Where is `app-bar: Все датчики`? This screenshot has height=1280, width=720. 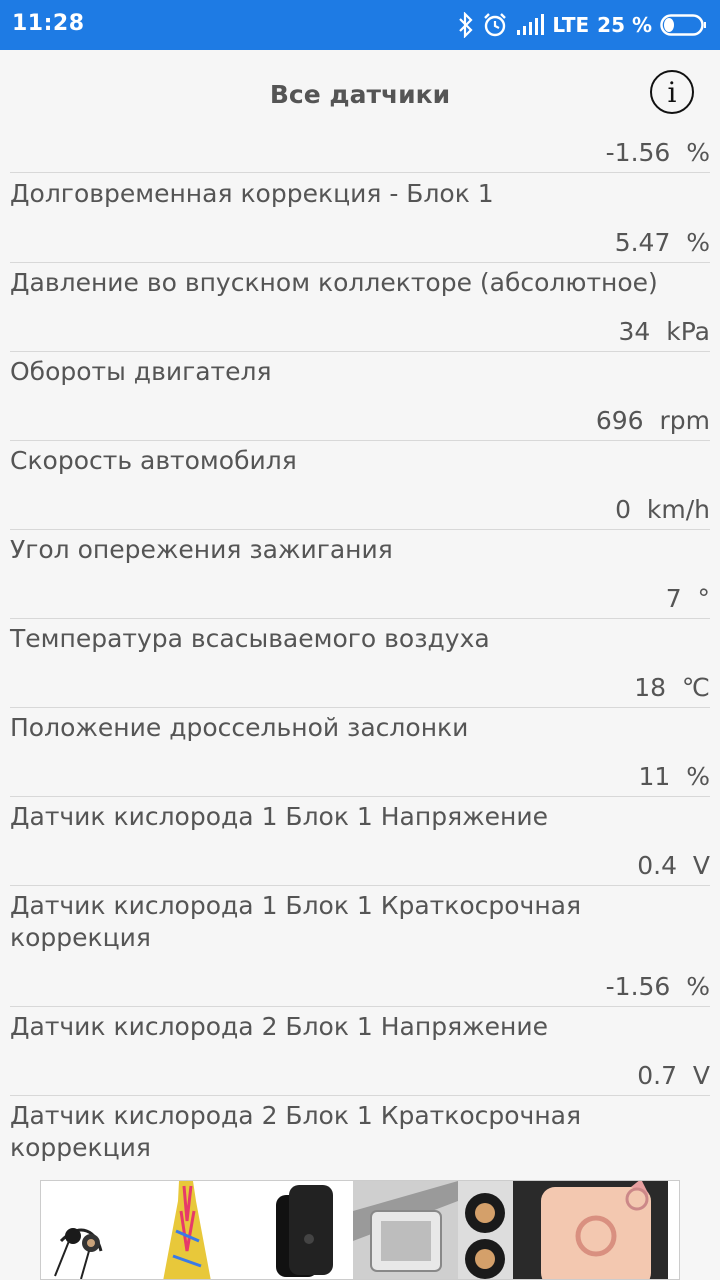
app-bar: Все датчики is located at coordinates (360, 95).